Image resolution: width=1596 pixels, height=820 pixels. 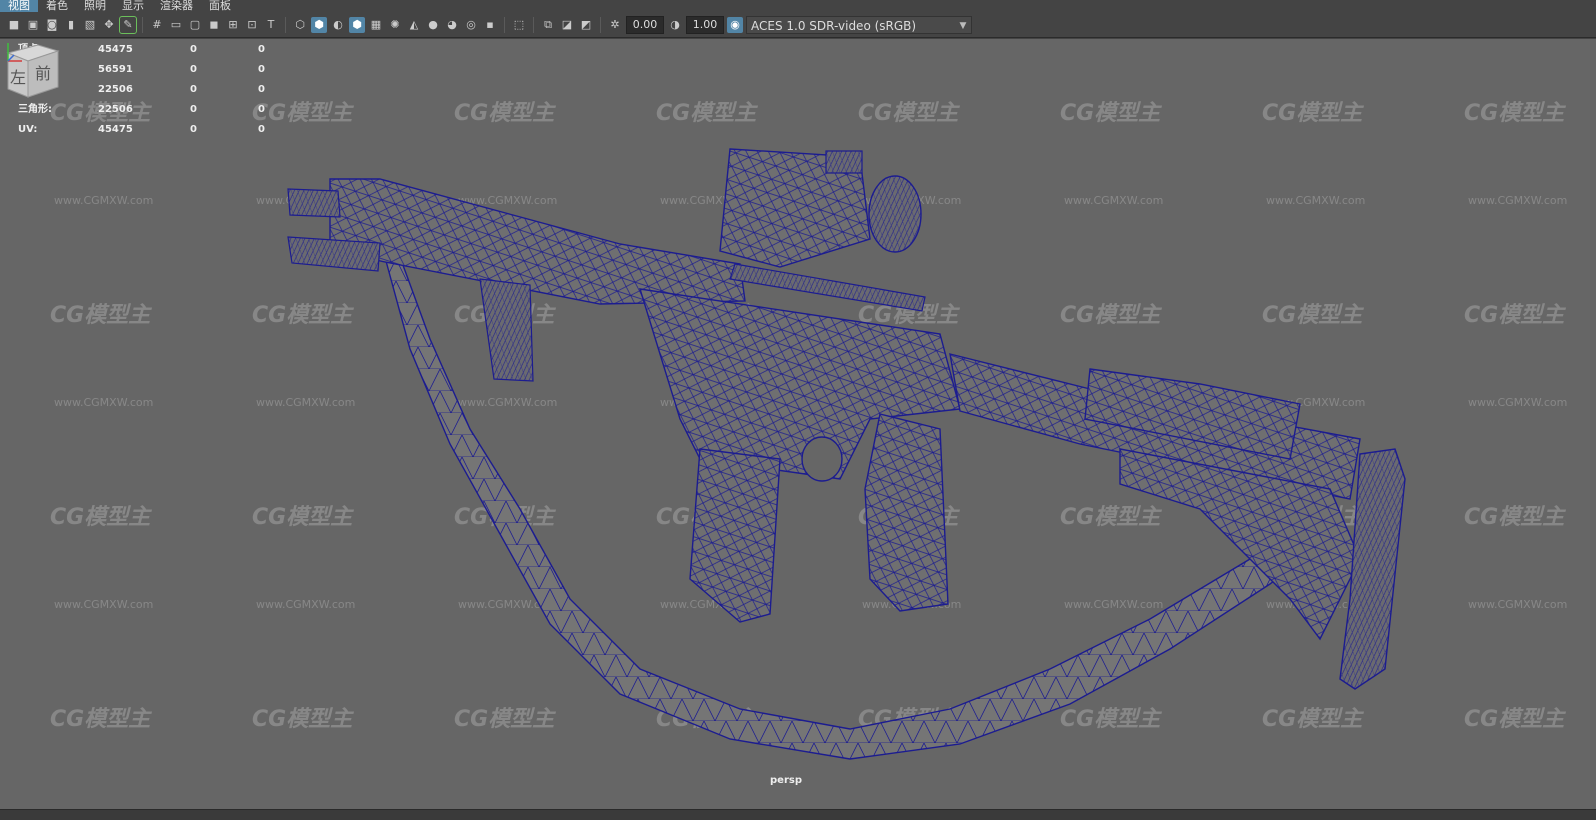 What do you see at coordinates (822, 459) in the screenshot?
I see `trigger-guard` at bounding box center [822, 459].